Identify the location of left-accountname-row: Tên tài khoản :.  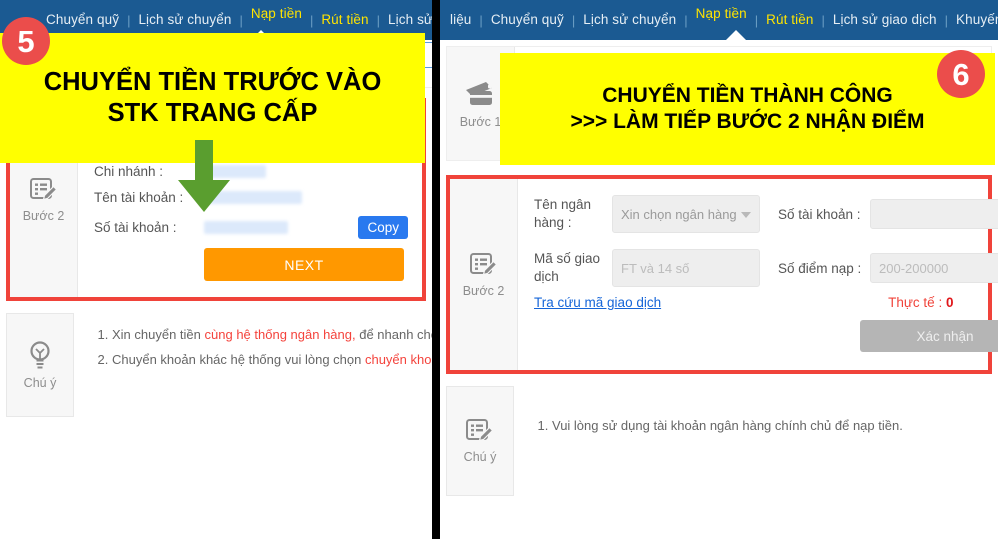
(251, 197).